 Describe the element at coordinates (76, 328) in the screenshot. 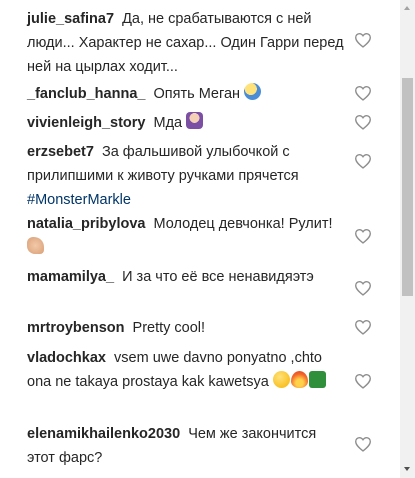

I see `comment-username: mrtroybenson` at that location.